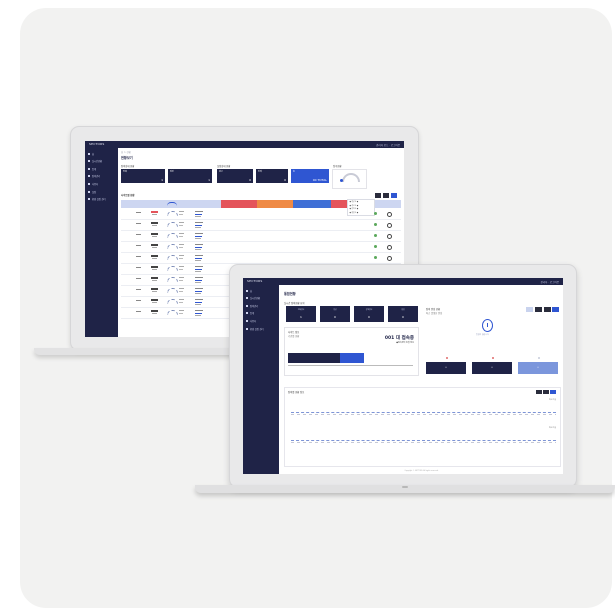  What do you see at coordinates (101, 242) in the screenshot?
I see `sidebar: 홈 실시간현황 통계 장비관리 사용자 설정 환경 설정 관리` at bounding box center [101, 242].